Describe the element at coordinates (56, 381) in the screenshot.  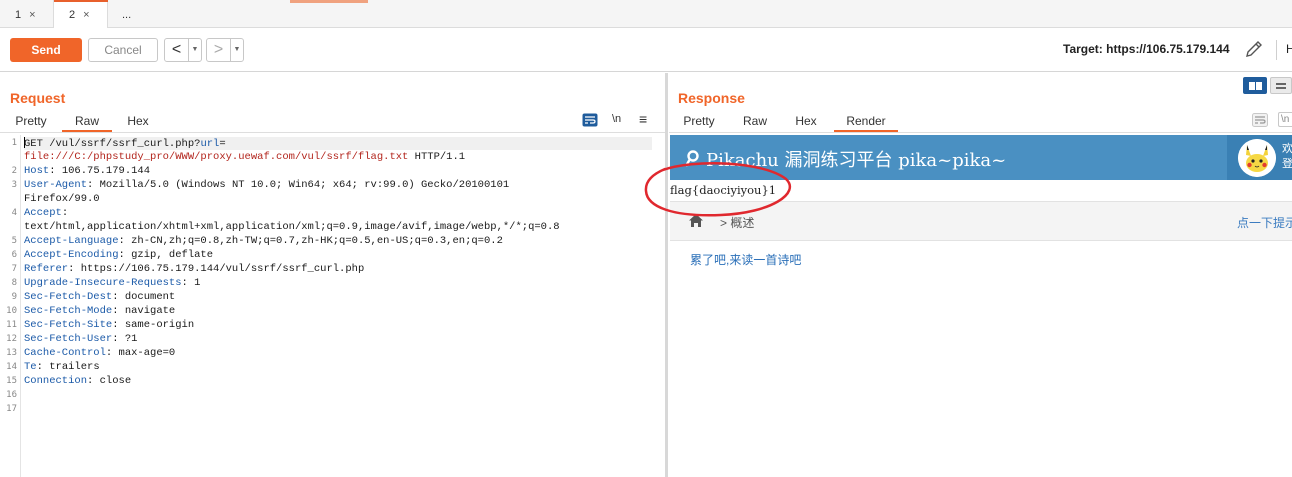
I see `header-name: Connection` at that location.